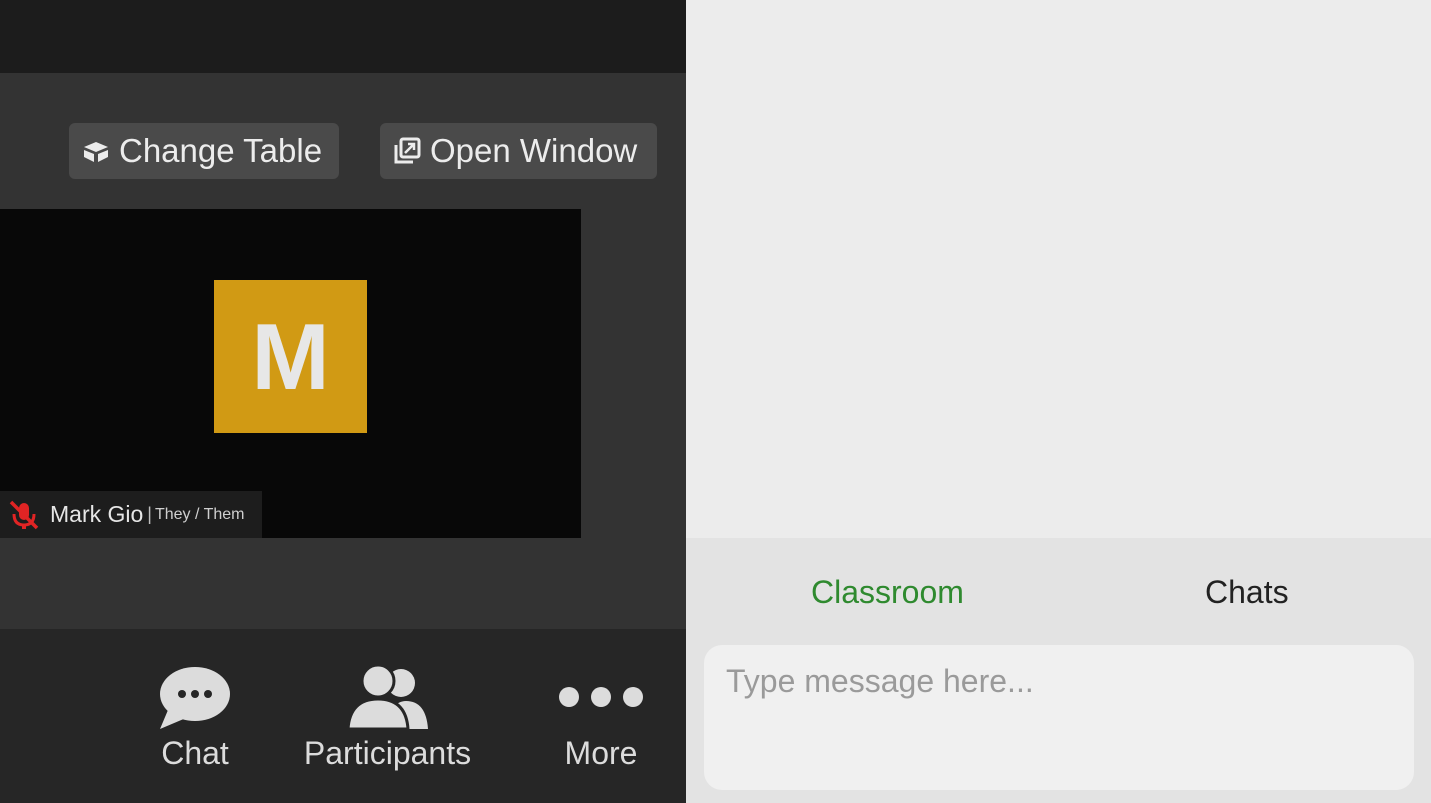 The width and height of the screenshot is (1431, 803). What do you see at coordinates (195, 698) in the screenshot?
I see `chat-bubble-icon` at bounding box center [195, 698].